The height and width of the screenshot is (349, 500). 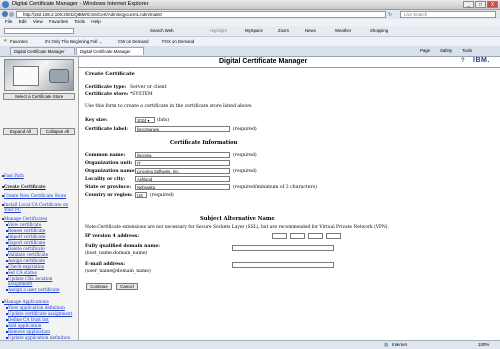 What do you see at coordinates (480, 4) in the screenshot?
I see `maximize-button: □` at bounding box center [480, 4].